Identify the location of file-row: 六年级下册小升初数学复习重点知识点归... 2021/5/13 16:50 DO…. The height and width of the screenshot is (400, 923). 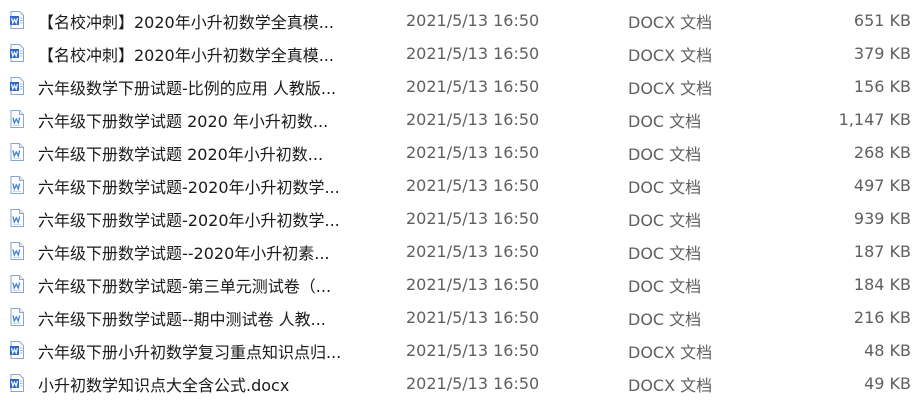
(461, 350).